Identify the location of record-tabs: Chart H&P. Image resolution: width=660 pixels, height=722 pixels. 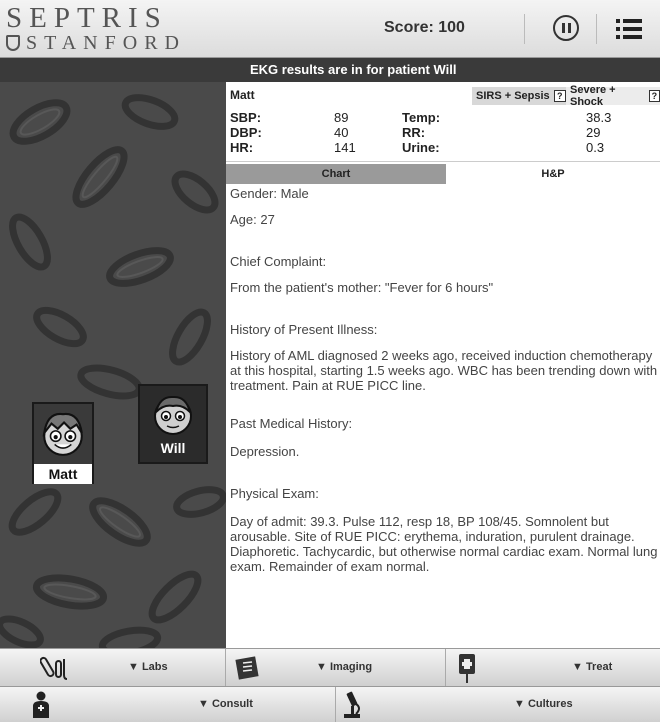
(443, 174).